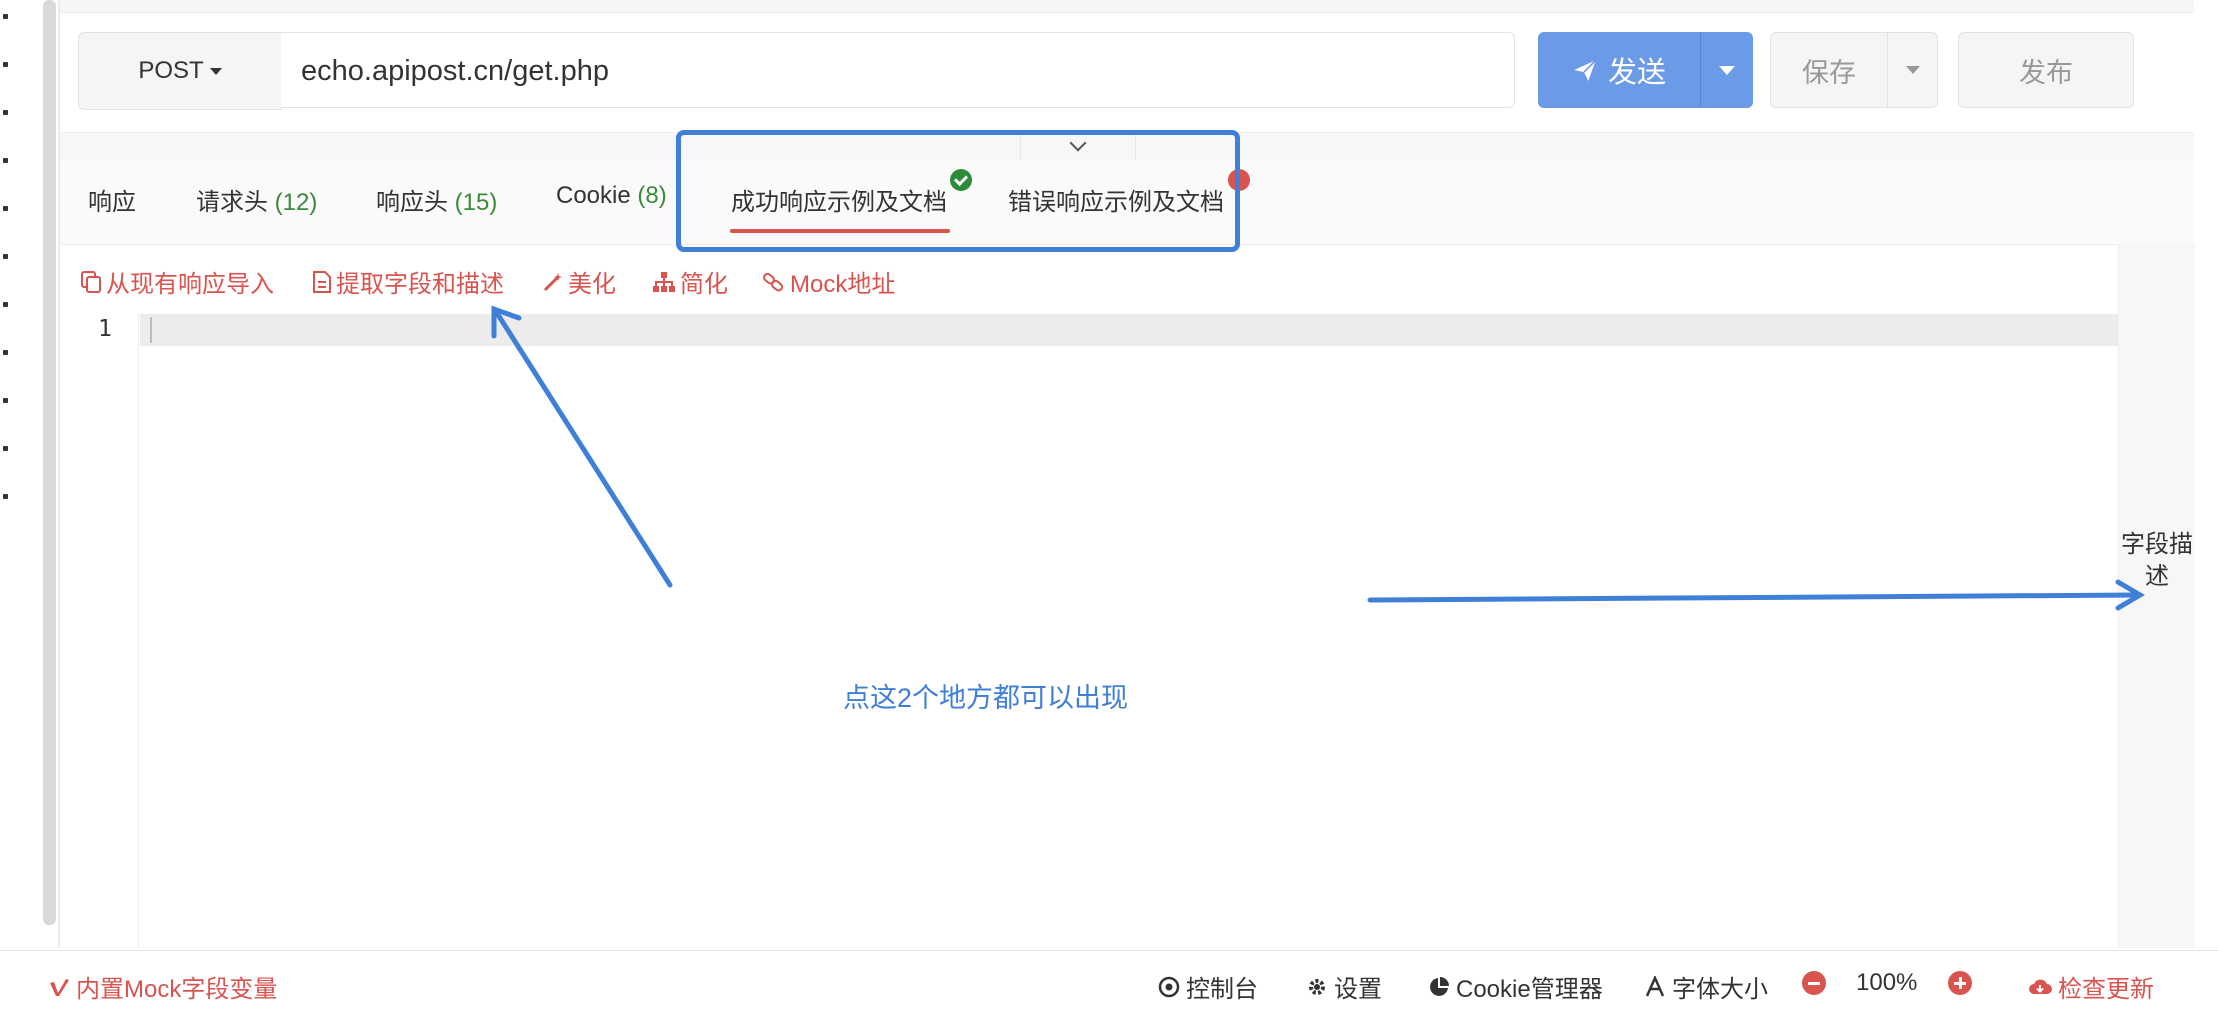 Image resolution: width=2218 pixels, height=1015 pixels. I want to click on document-icon, so click(322, 281).